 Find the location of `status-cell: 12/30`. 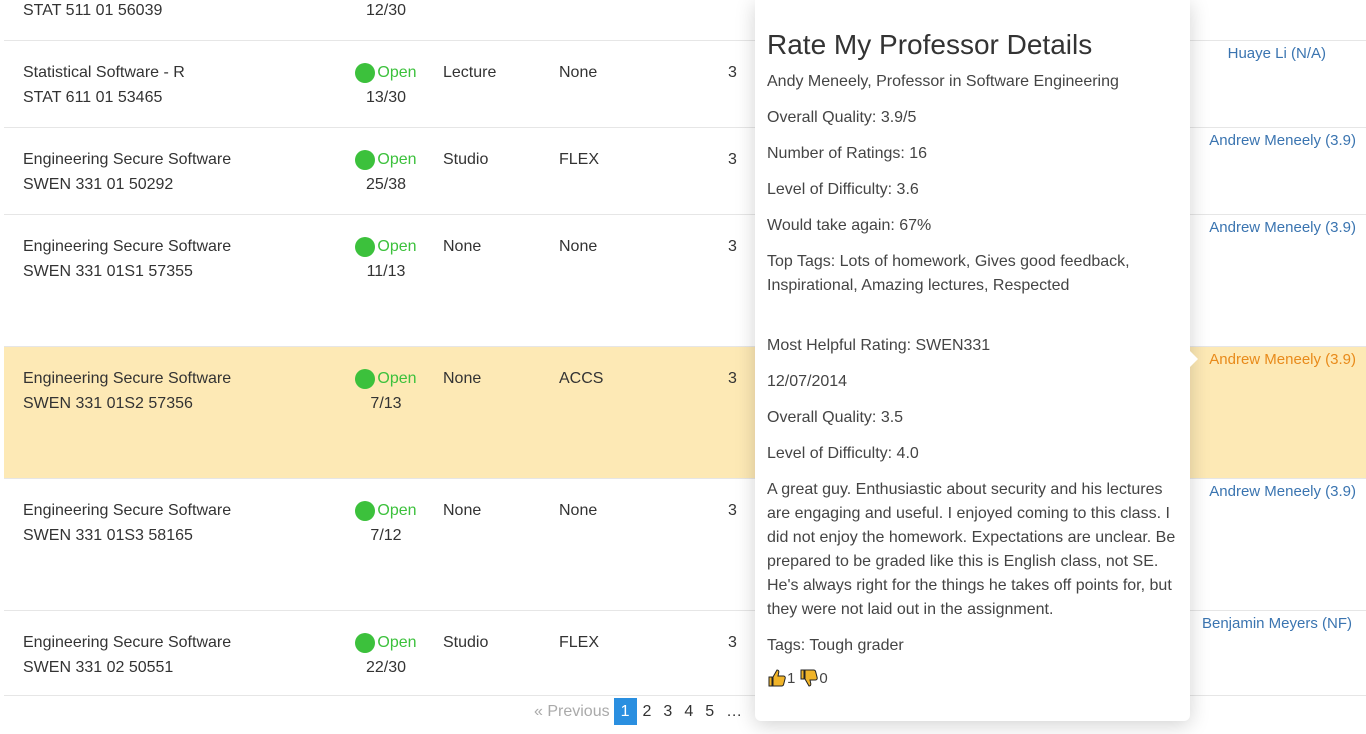

status-cell: 12/30 is located at coordinates (386, 11).